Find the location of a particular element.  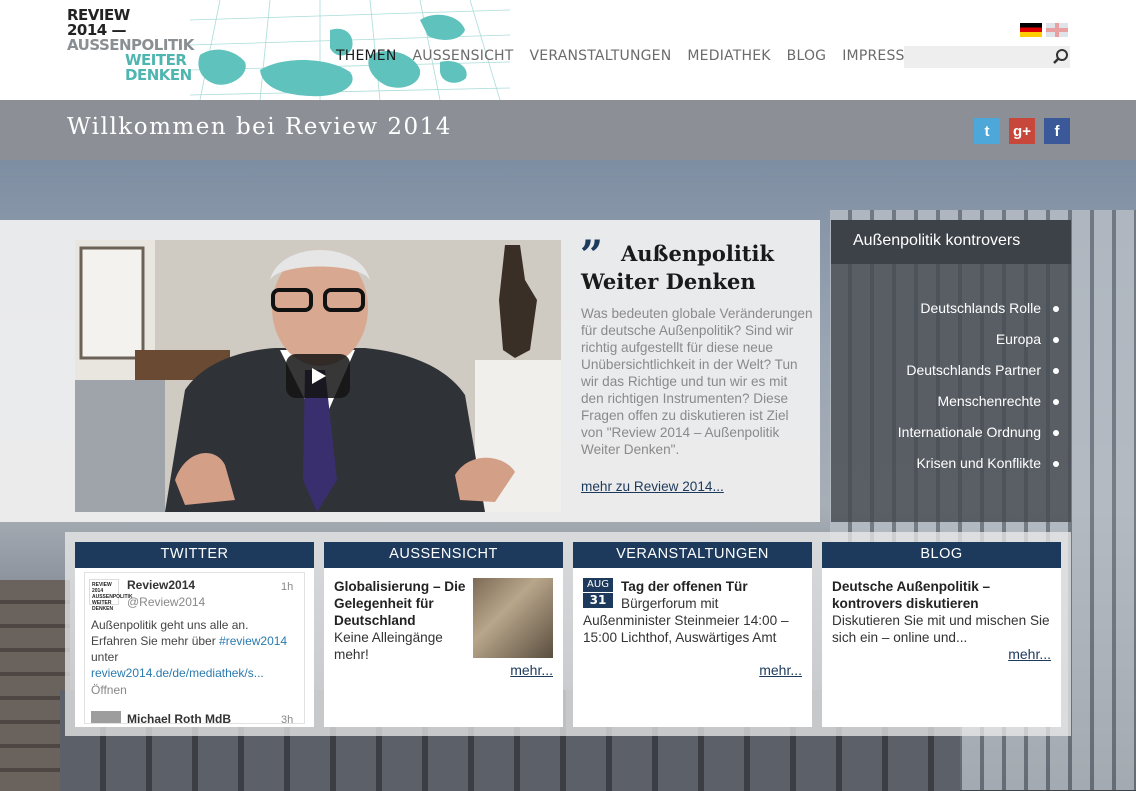

topic-label: Internationale Ordnung is located at coordinates (969, 432).